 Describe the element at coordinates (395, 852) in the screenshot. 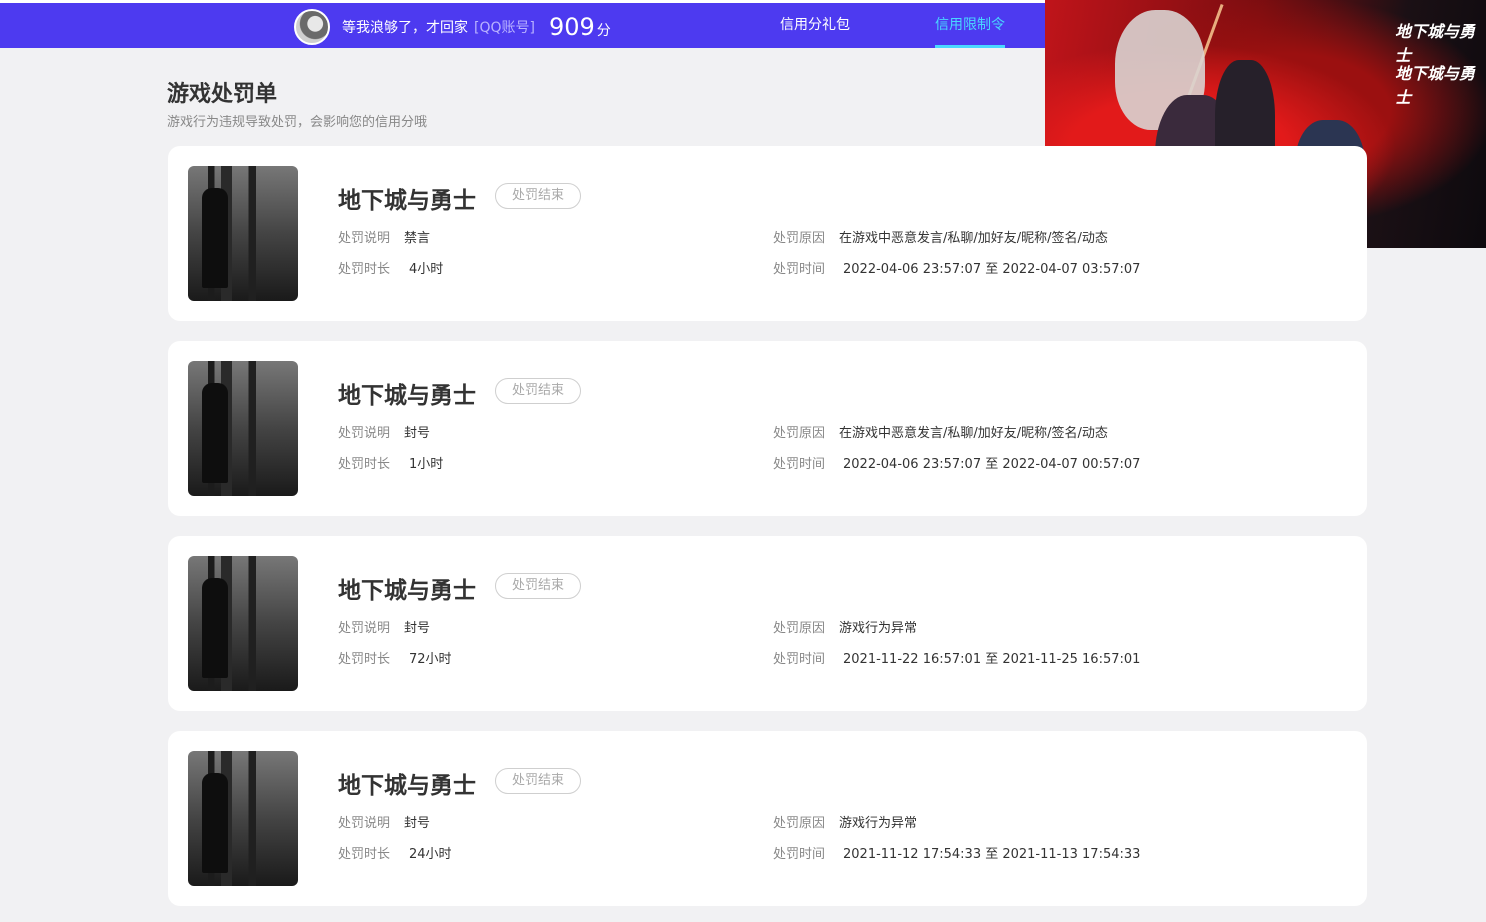

I see `penalty-duration: 处罚时长 24小时` at that location.